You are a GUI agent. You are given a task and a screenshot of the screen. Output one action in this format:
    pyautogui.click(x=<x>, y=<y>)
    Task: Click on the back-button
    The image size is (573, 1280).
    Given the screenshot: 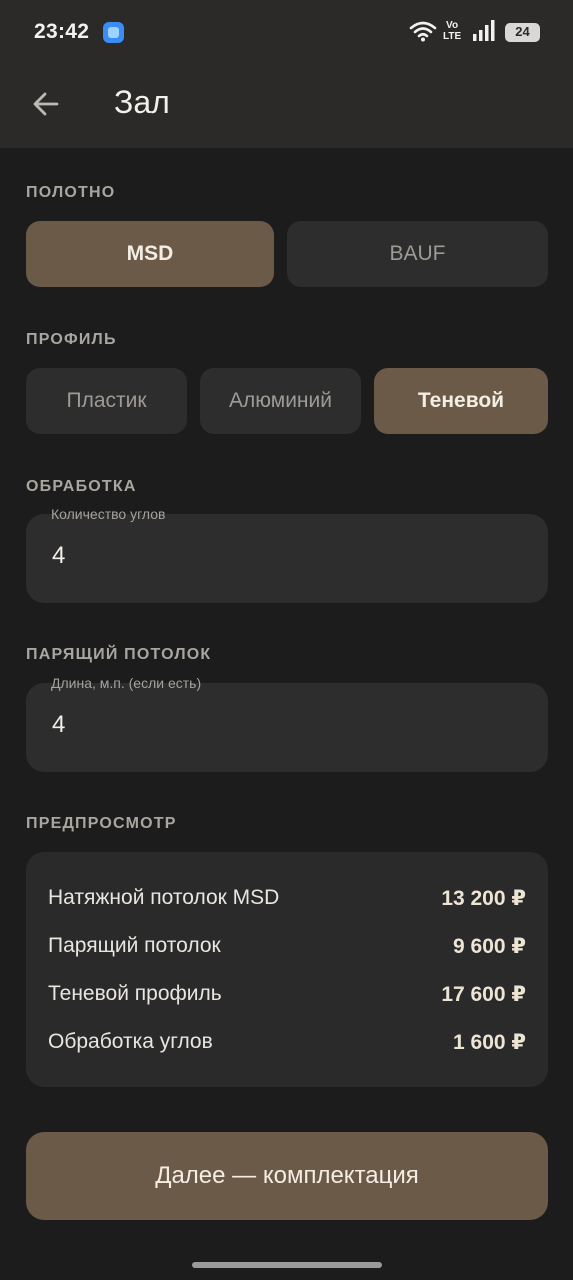 What is the action you would take?
    pyautogui.click(x=46, y=104)
    